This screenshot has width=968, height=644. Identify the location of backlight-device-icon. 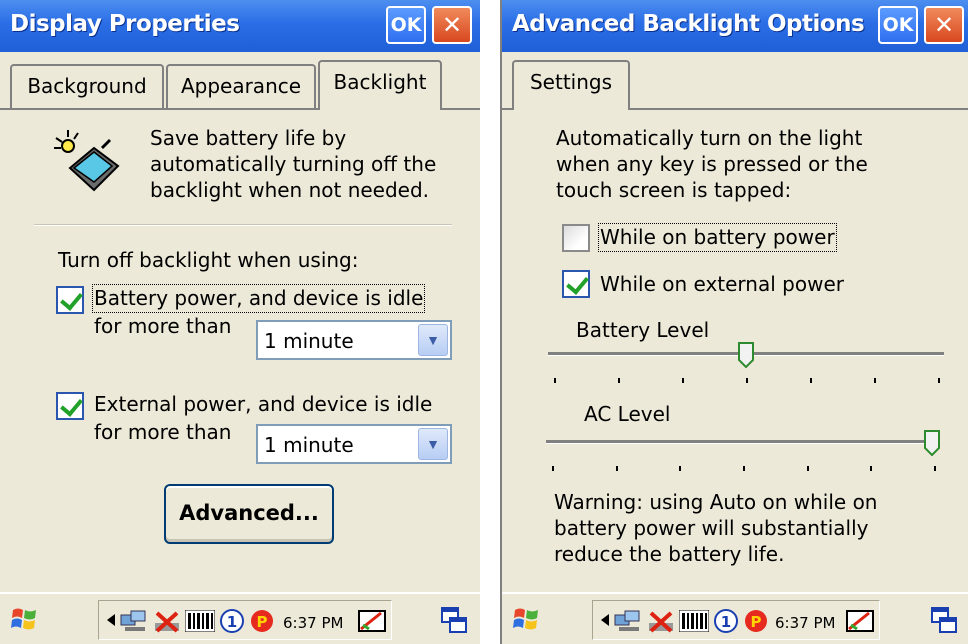
(87, 161).